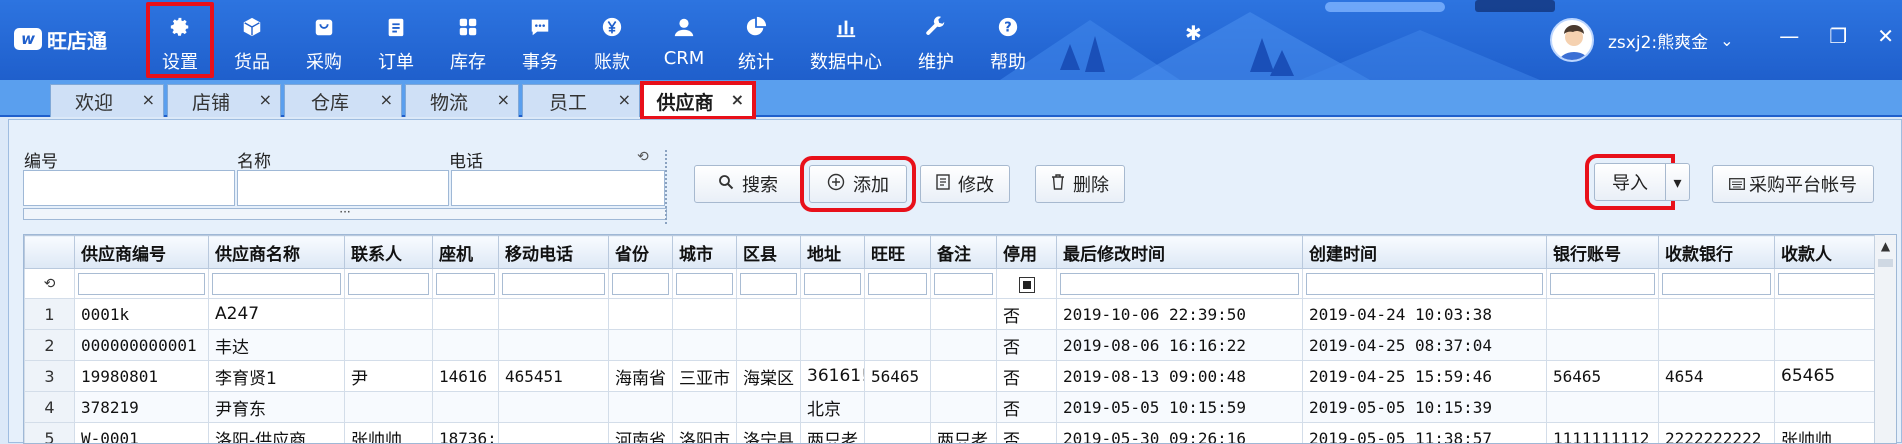 This screenshot has width=1902, height=444. What do you see at coordinates (1180, 345) in the screenshot?
I see `table-cell: 2019-08-06 16:16:22` at bounding box center [1180, 345].